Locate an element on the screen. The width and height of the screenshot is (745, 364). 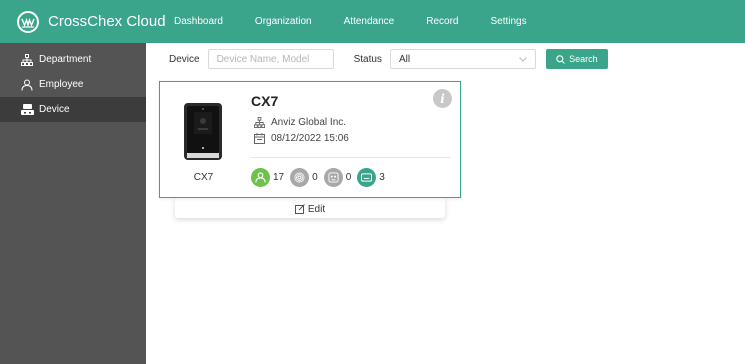
status-select: All is located at coordinates (462, 59).